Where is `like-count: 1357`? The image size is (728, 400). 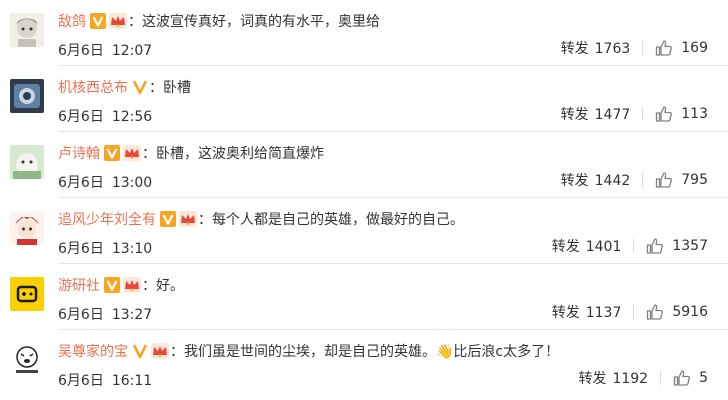
like-count: 1357 is located at coordinates (690, 246).